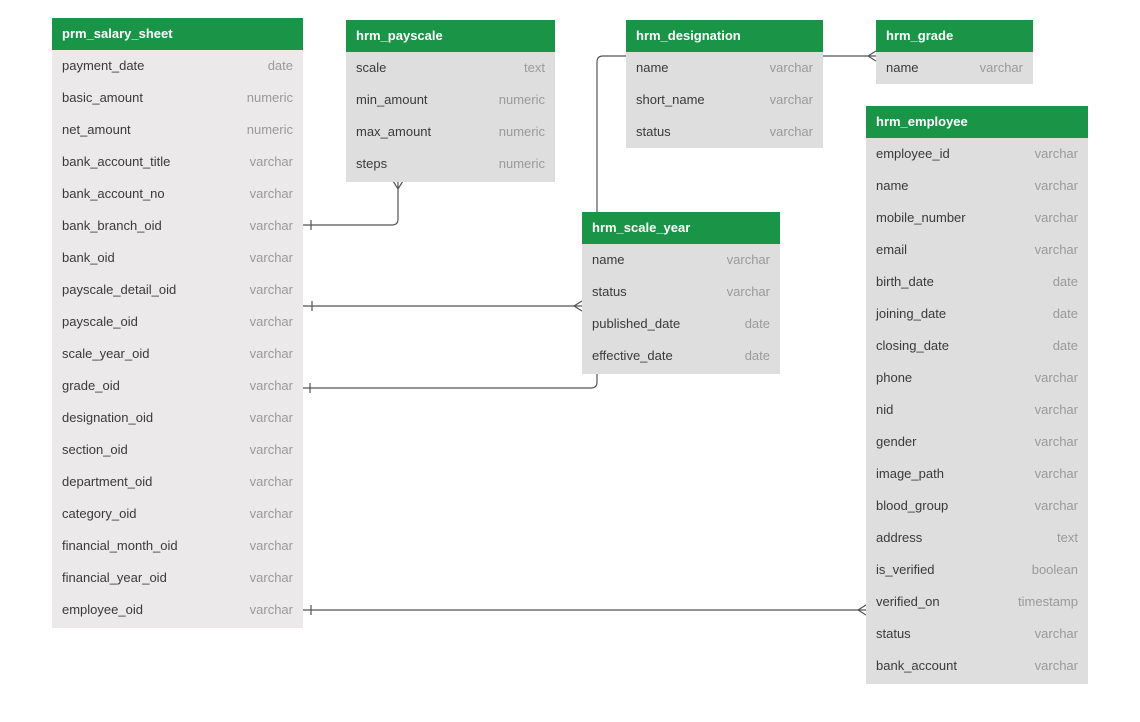 The image size is (1140, 722). I want to click on field-name: employee_oid, so click(102, 609).